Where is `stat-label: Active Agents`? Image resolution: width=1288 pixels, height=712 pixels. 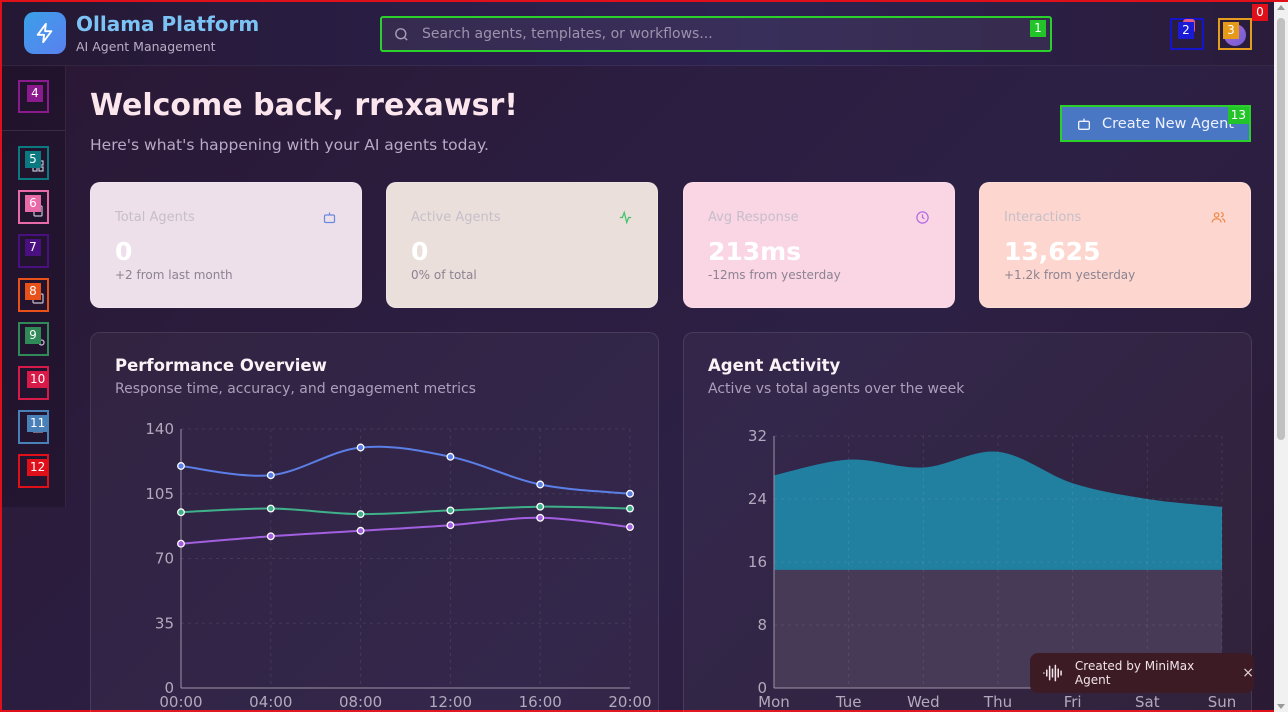 stat-label: Active Agents is located at coordinates (456, 217).